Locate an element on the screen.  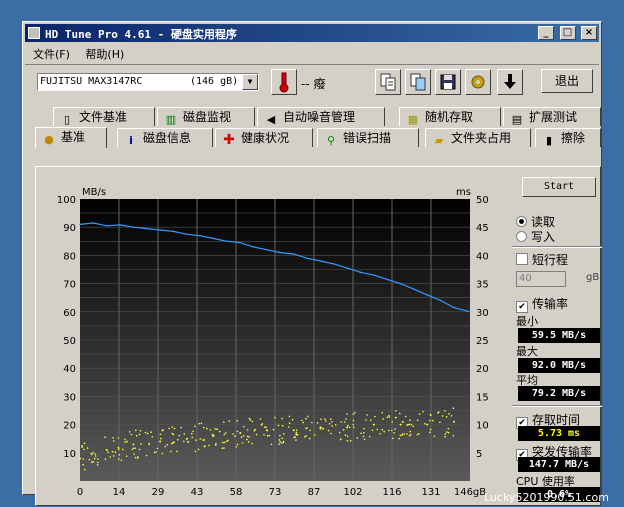
download-icon is located at coordinates (510, 82).